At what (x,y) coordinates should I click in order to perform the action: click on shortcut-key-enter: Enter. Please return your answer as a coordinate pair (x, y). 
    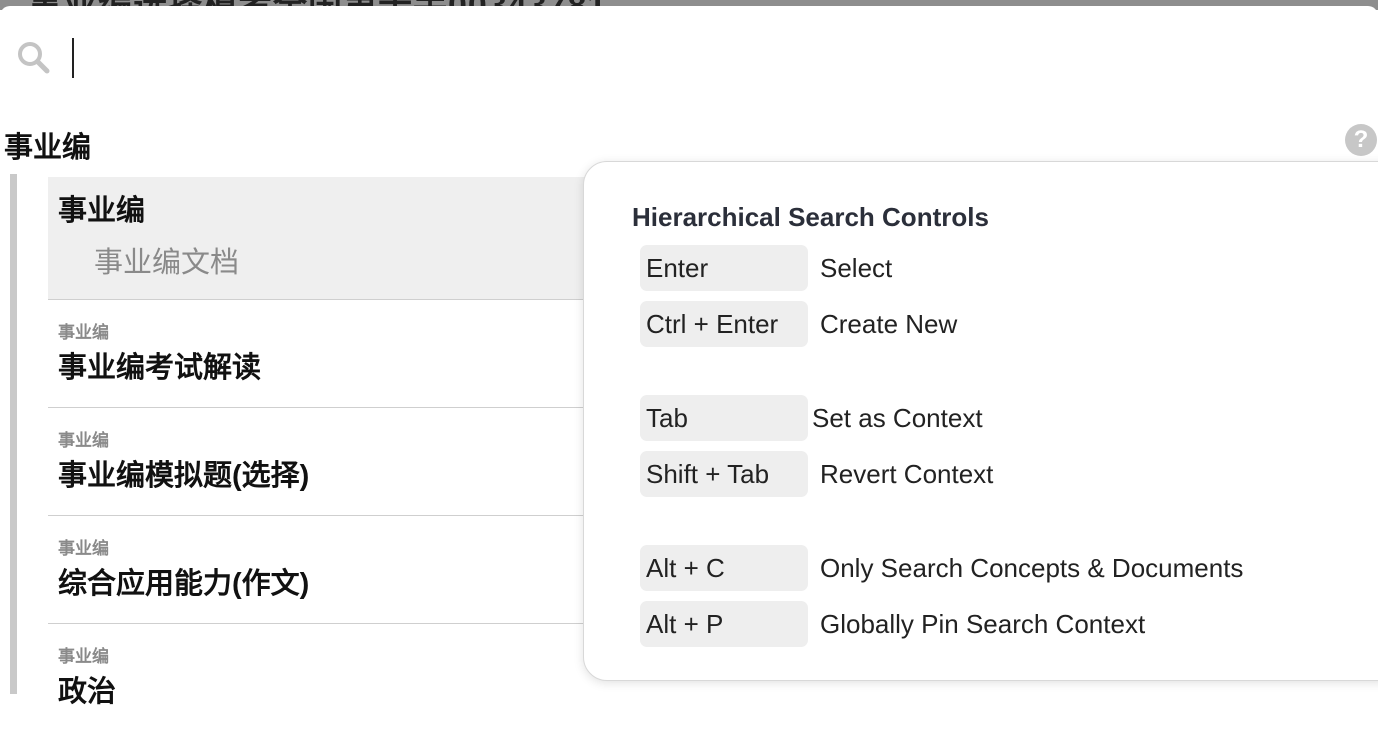
    Looking at the image, I should click on (724, 268).